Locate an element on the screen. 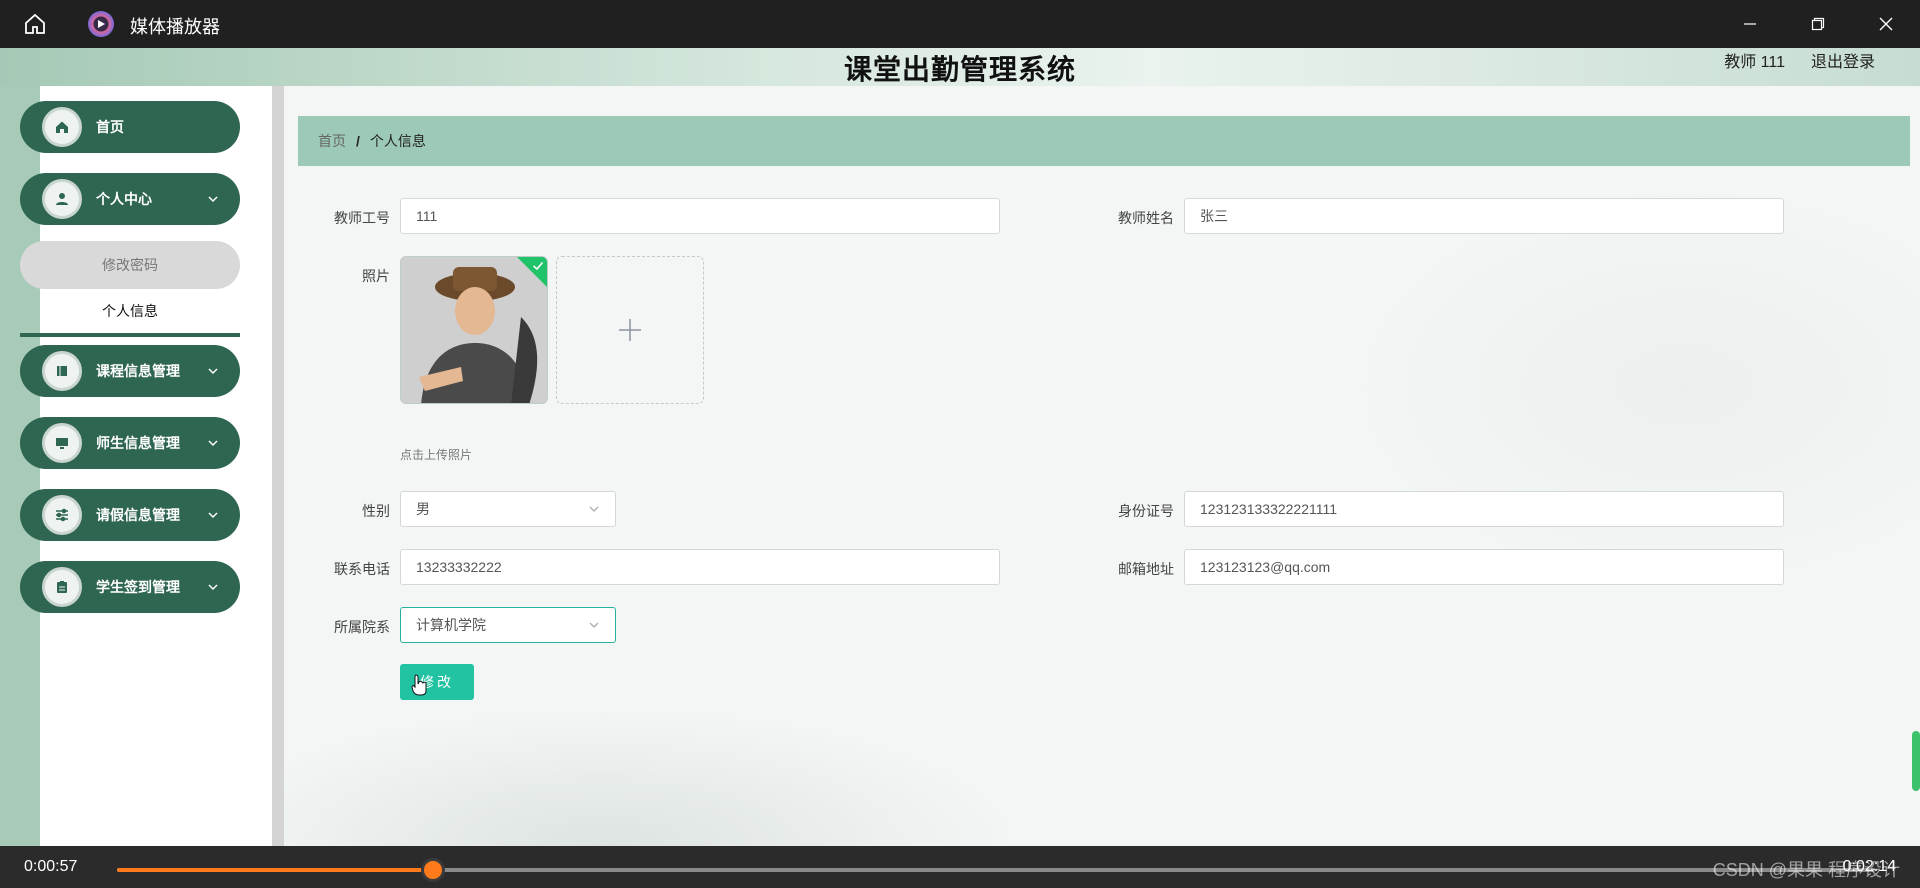 This screenshot has width=1920, height=888. sidebar-scrollbar is located at coordinates (278, 466).